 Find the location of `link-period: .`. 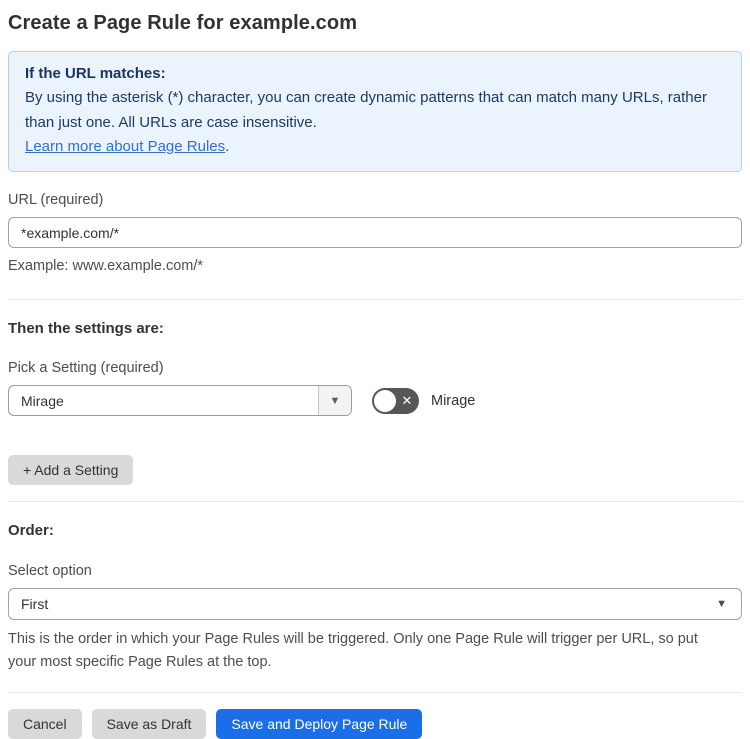

link-period: . is located at coordinates (227, 146).